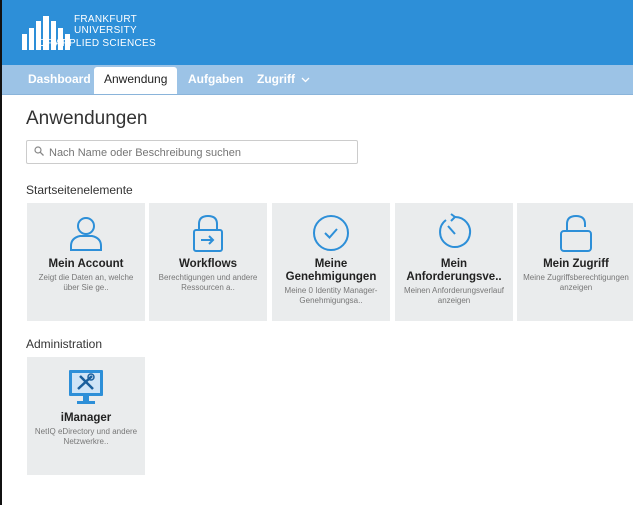 The width and height of the screenshot is (633, 505). Describe the element at coordinates (454, 270) in the screenshot. I see `card-title: Mein Anforderungsve..` at that location.